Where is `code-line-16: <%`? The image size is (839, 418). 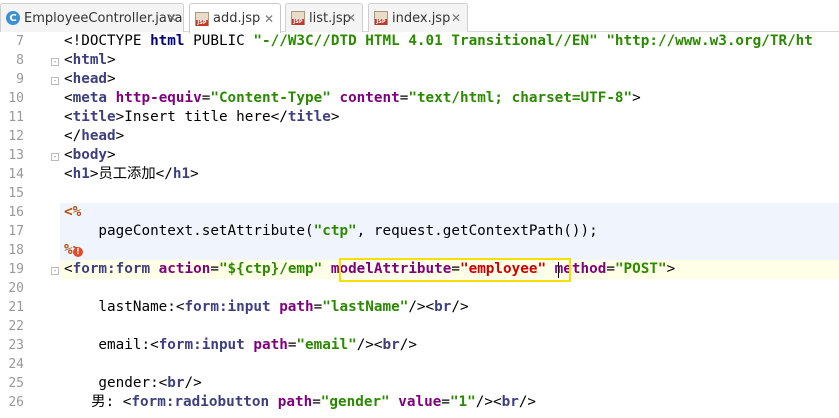
code-line-16: <% is located at coordinates (73, 212).